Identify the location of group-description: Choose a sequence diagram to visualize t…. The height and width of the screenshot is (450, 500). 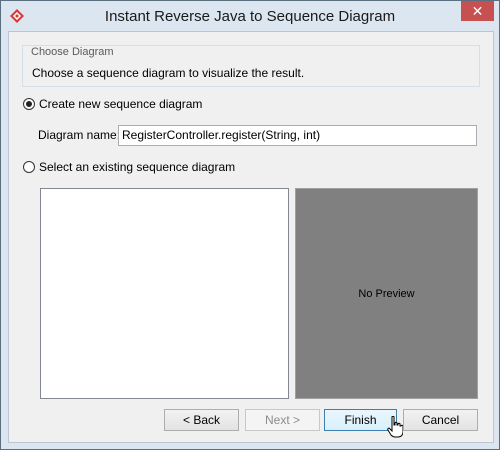
(168, 73).